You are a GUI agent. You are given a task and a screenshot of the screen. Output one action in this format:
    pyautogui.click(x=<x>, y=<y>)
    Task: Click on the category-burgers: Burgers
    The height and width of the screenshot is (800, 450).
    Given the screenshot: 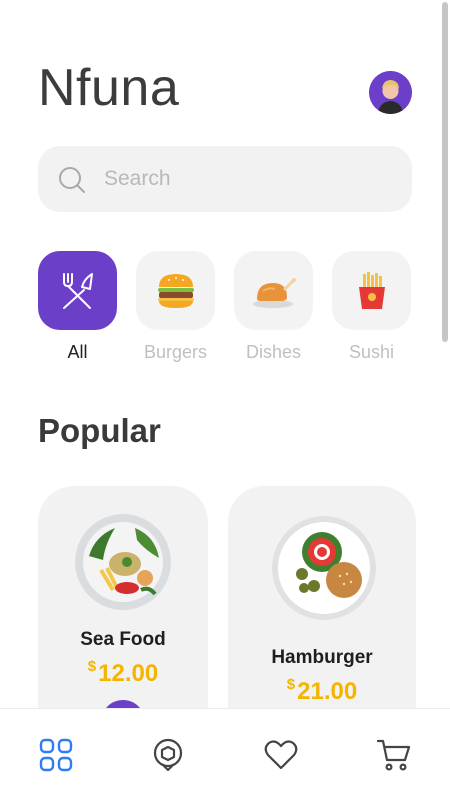 What is the action you would take?
    pyautogui.click(x=175, y=307)
    